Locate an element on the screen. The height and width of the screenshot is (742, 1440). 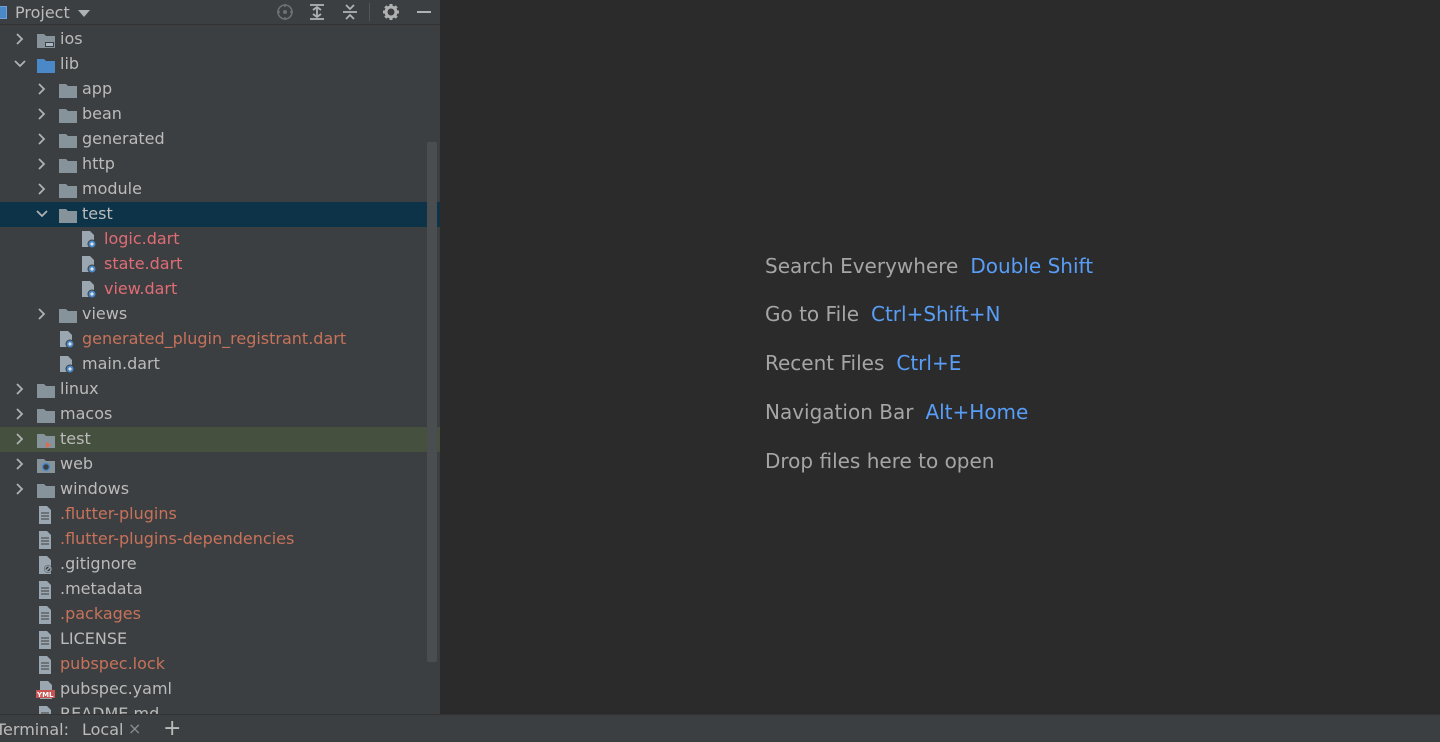
dart-file-icon is located at coordinates (89, 240).